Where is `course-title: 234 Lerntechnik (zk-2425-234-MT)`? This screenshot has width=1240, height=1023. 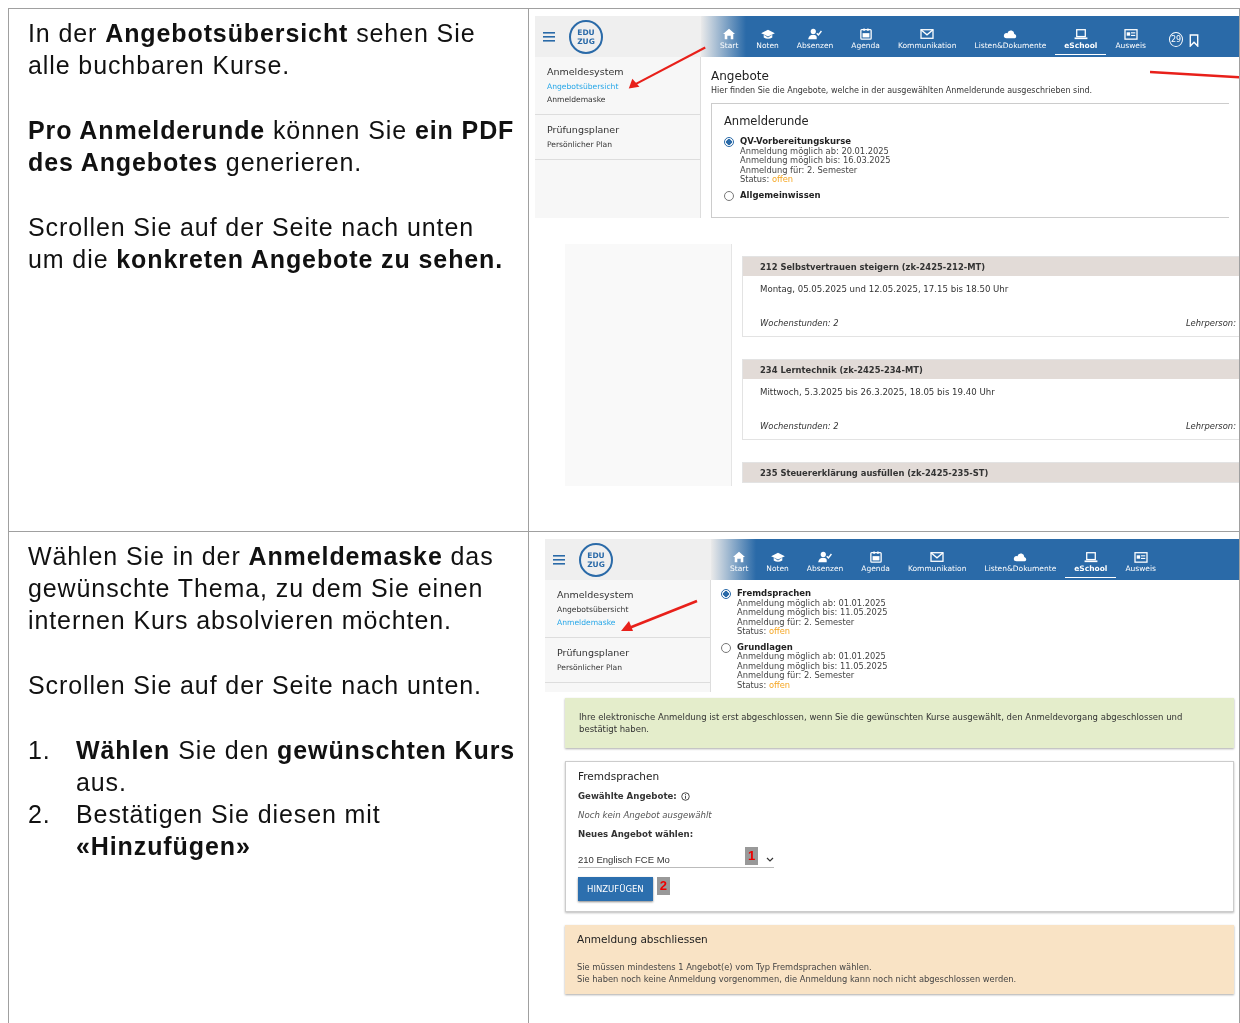
course-title: 234 Lerntechnik (zk-2425-234-MT) is located at coordinates (991, 369).